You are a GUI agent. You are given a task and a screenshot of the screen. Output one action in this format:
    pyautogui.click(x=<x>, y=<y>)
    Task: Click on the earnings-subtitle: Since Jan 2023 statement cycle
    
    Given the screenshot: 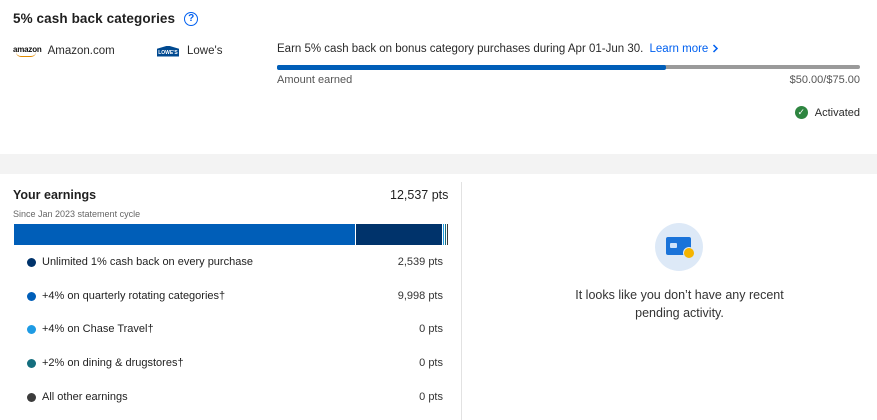 What is the action you would take?
    pyautogui.click(x=77, y=214)
    